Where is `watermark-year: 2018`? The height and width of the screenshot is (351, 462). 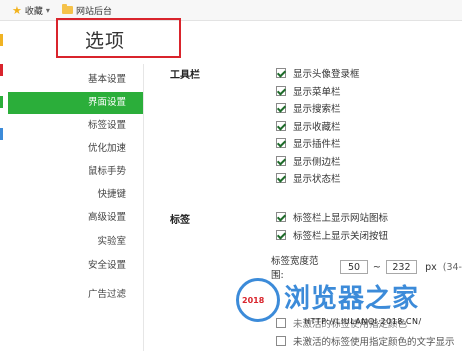 watermark-year: 2018 is located at coordinates (253, 300).